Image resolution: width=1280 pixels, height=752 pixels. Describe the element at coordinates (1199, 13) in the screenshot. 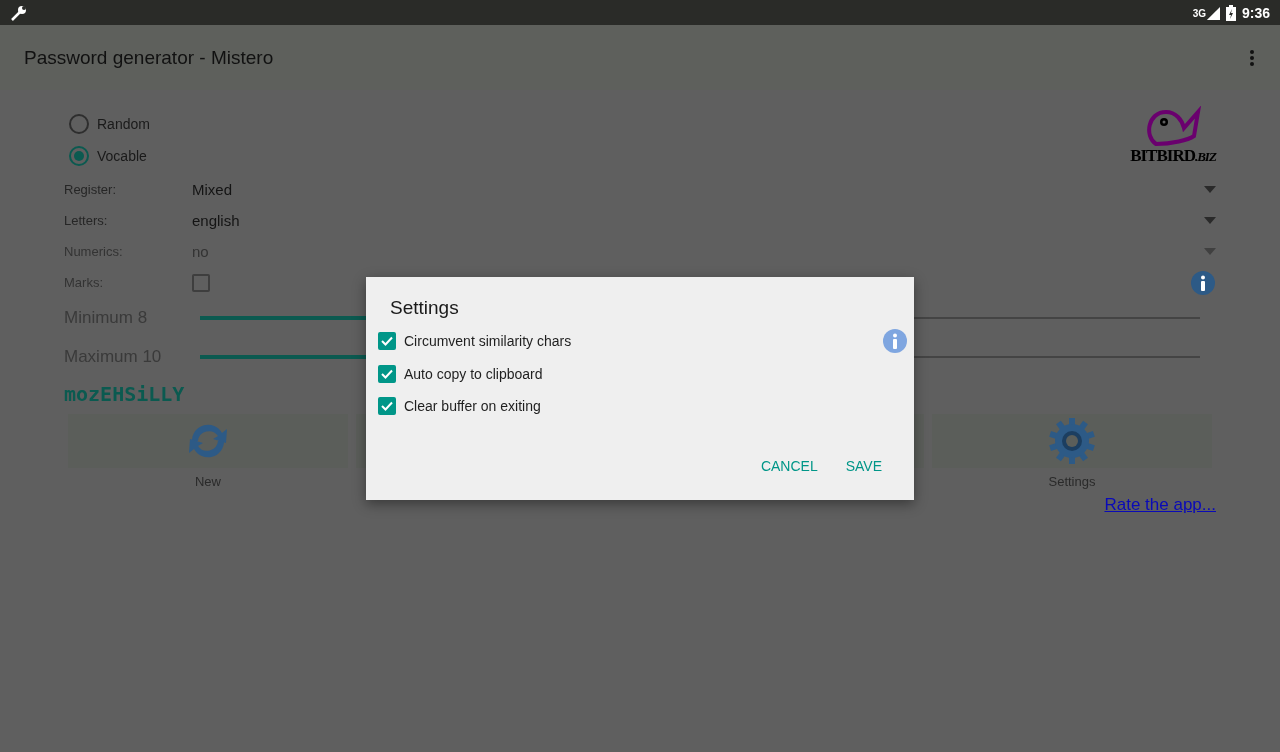

I see `network-type: 3G` at that location.